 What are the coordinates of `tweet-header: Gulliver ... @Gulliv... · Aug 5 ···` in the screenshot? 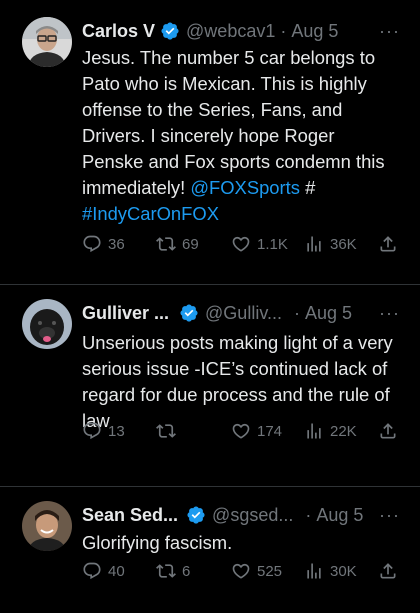 It's located at (244, 313).